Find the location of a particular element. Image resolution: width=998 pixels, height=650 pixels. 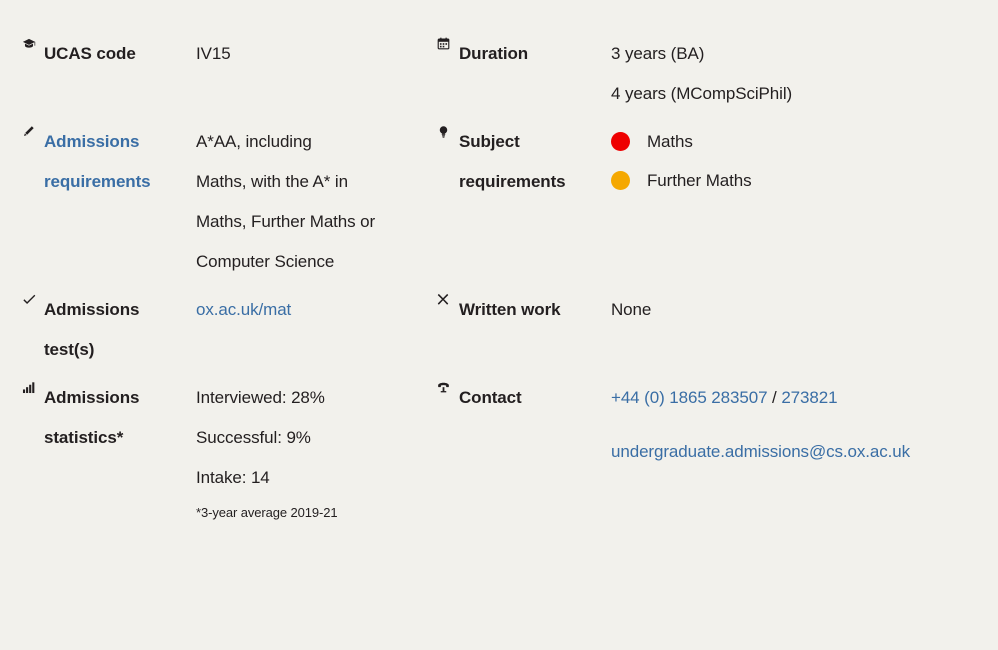

admissions-statistics-label-line-1: Admissions is located at coordinates (92, 397).